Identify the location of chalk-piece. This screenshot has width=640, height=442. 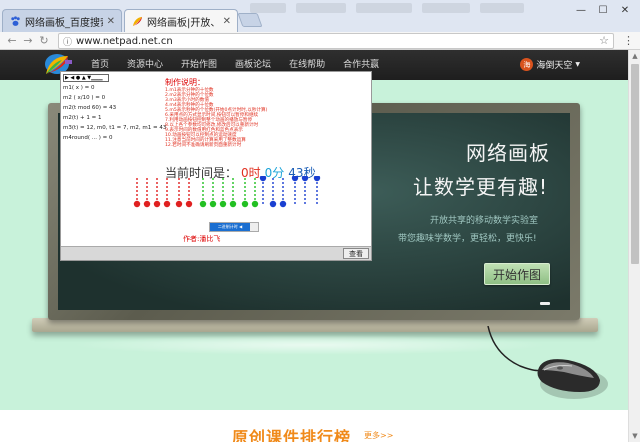
(545, 303).